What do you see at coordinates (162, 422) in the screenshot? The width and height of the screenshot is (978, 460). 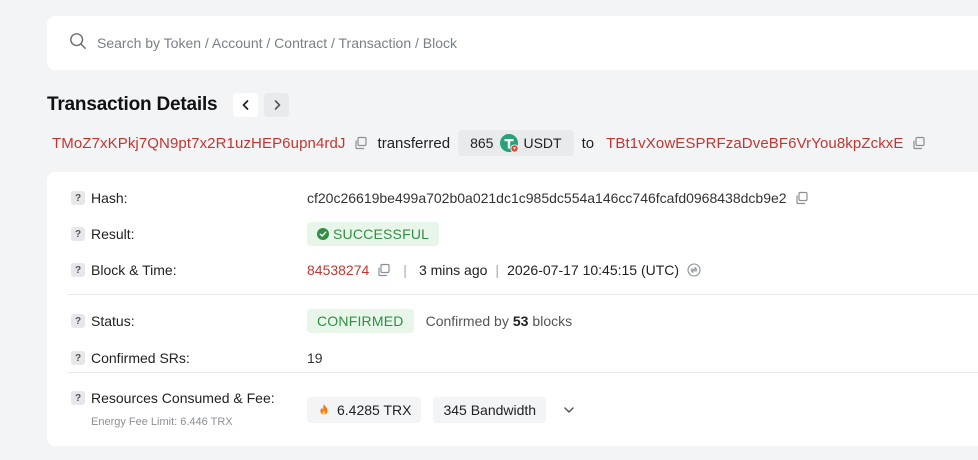 I see `energy-fee-limit: Energy Fee Limit: 6.446 TRX` at bounding box center [162, 422].